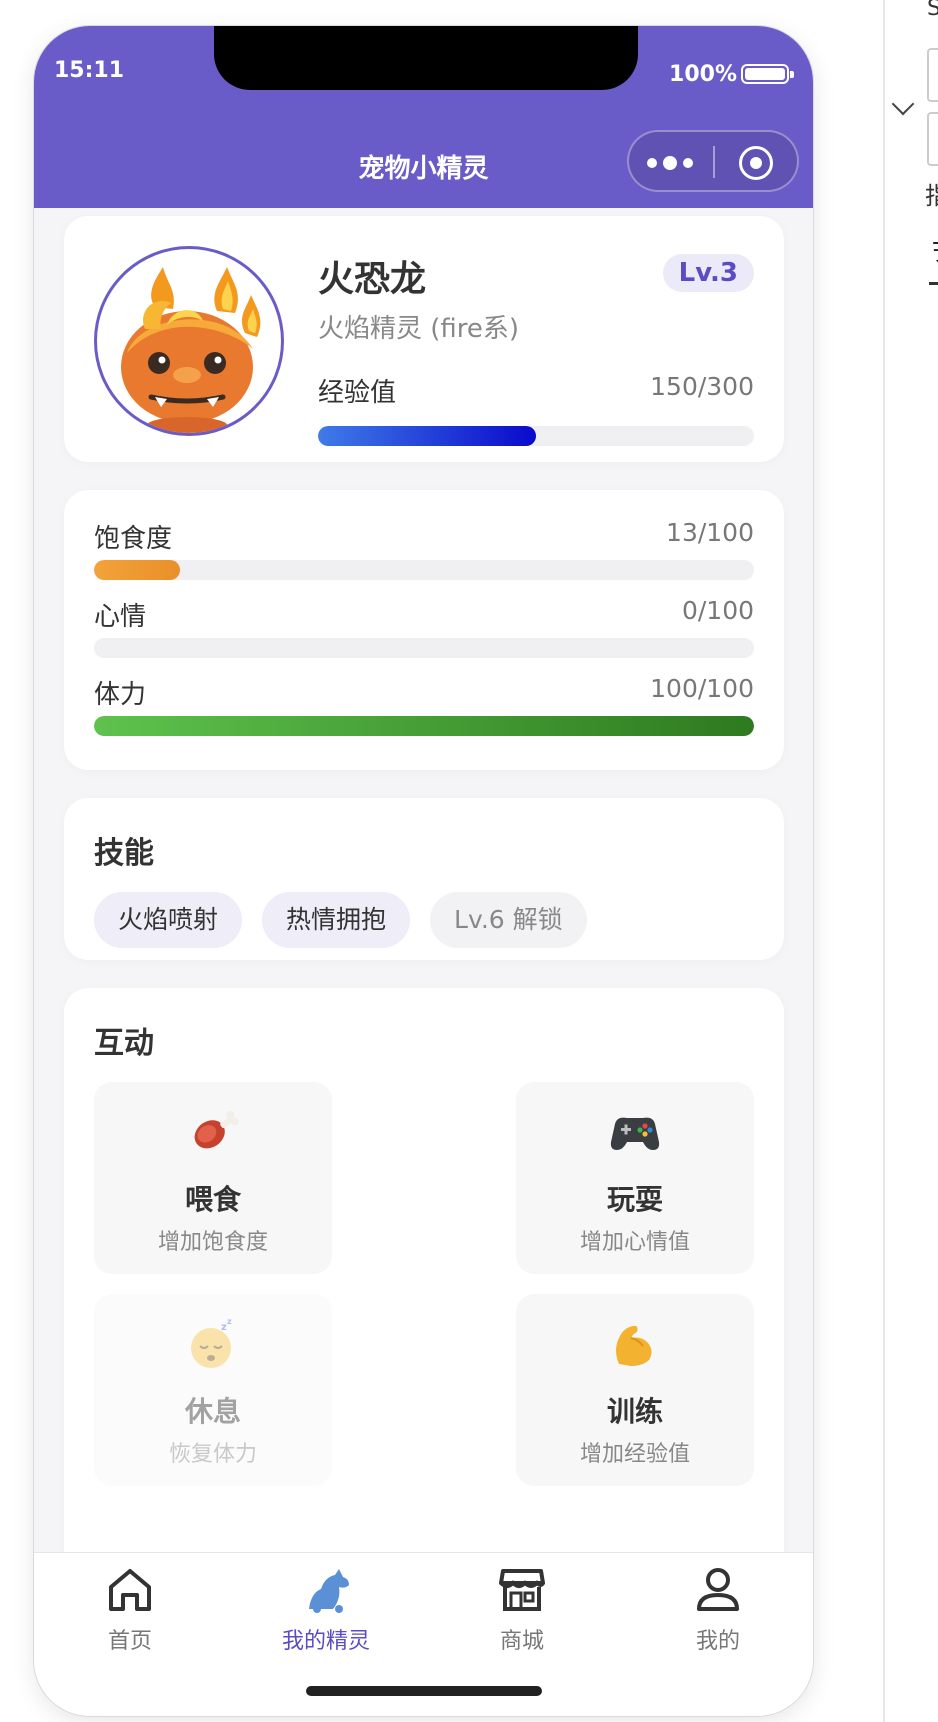 Image resolution: width=938 pixels, height=1722 pixels. What do you see at coordinates (717, 1641) in the screenshot?
I see `tab-label-mine: 我的` at bounding box center [717, 1641].